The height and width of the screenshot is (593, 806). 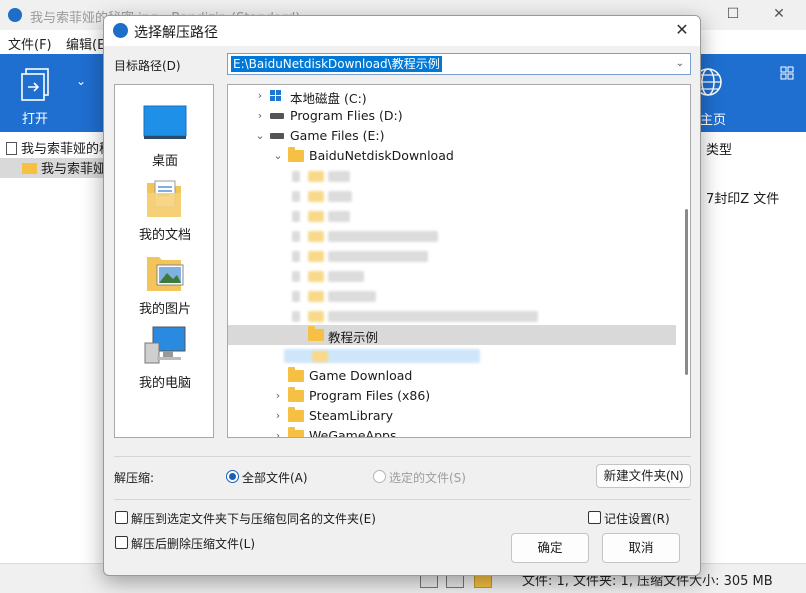 I want to click on home-button-label: 主页, so click(x=713, y=118).